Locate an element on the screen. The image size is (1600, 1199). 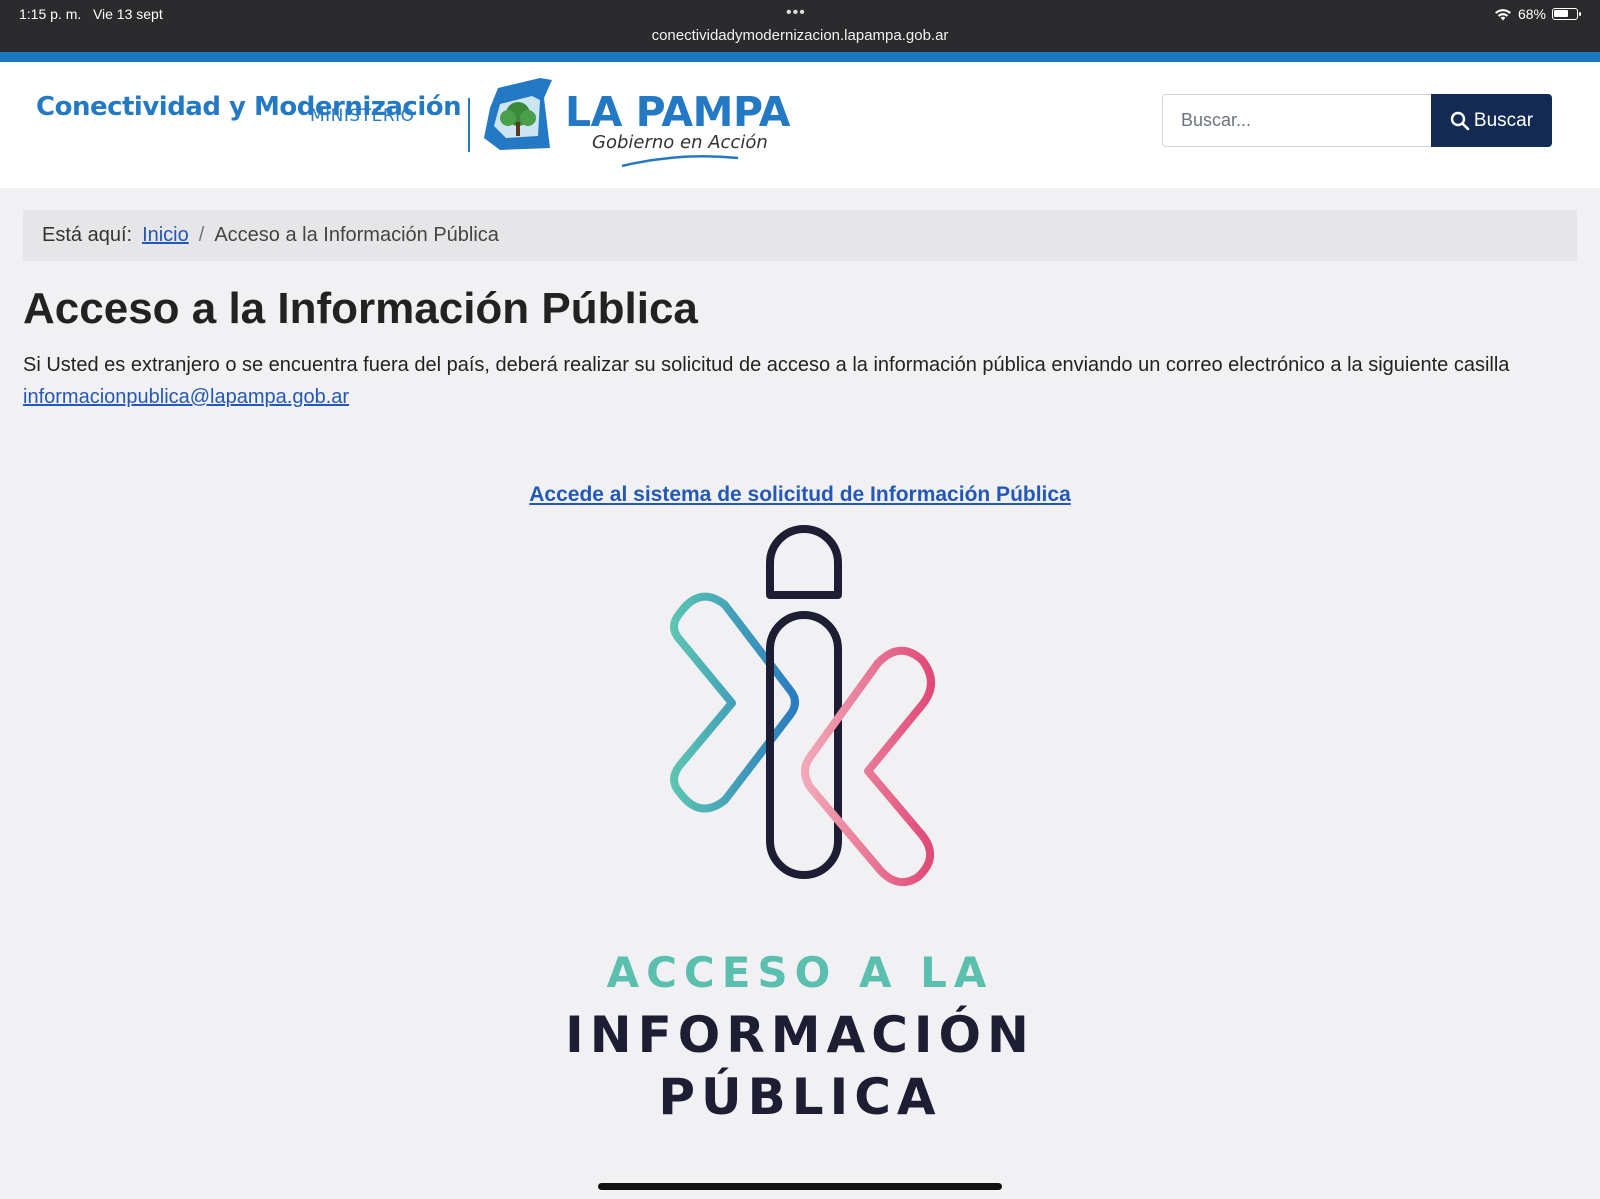
status-time: 1:15 p. m. Vie 13 sept is located at coordinates (91, 14).